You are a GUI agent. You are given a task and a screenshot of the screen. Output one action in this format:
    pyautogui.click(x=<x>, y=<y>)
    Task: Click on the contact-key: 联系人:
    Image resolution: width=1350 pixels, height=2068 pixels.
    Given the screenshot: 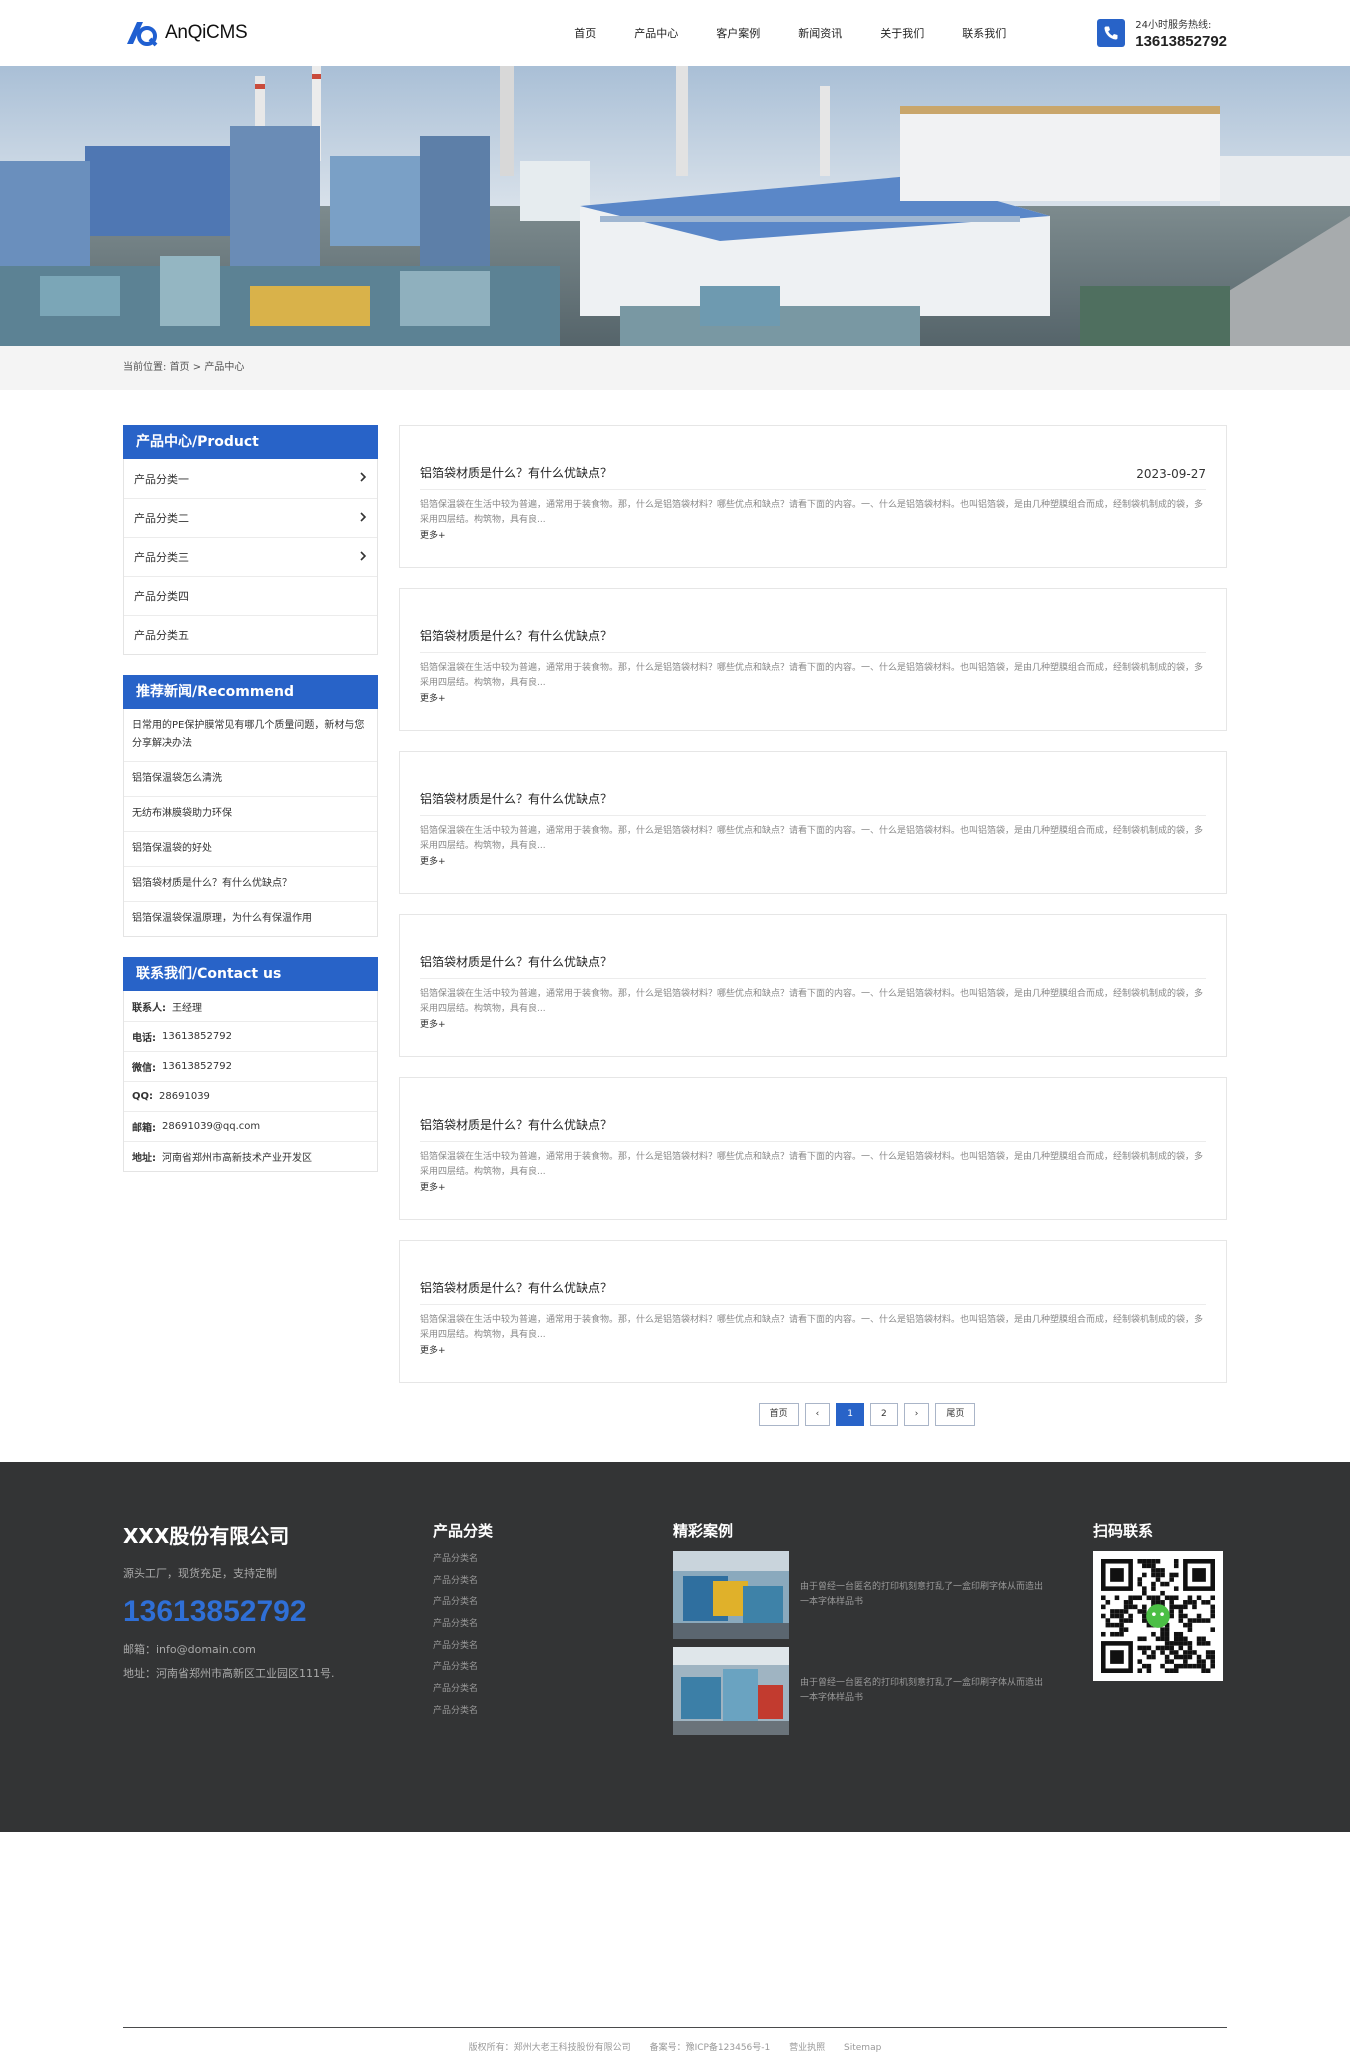 What is the action you would take?
    pyautogui.click(x=149, y=1008)
    